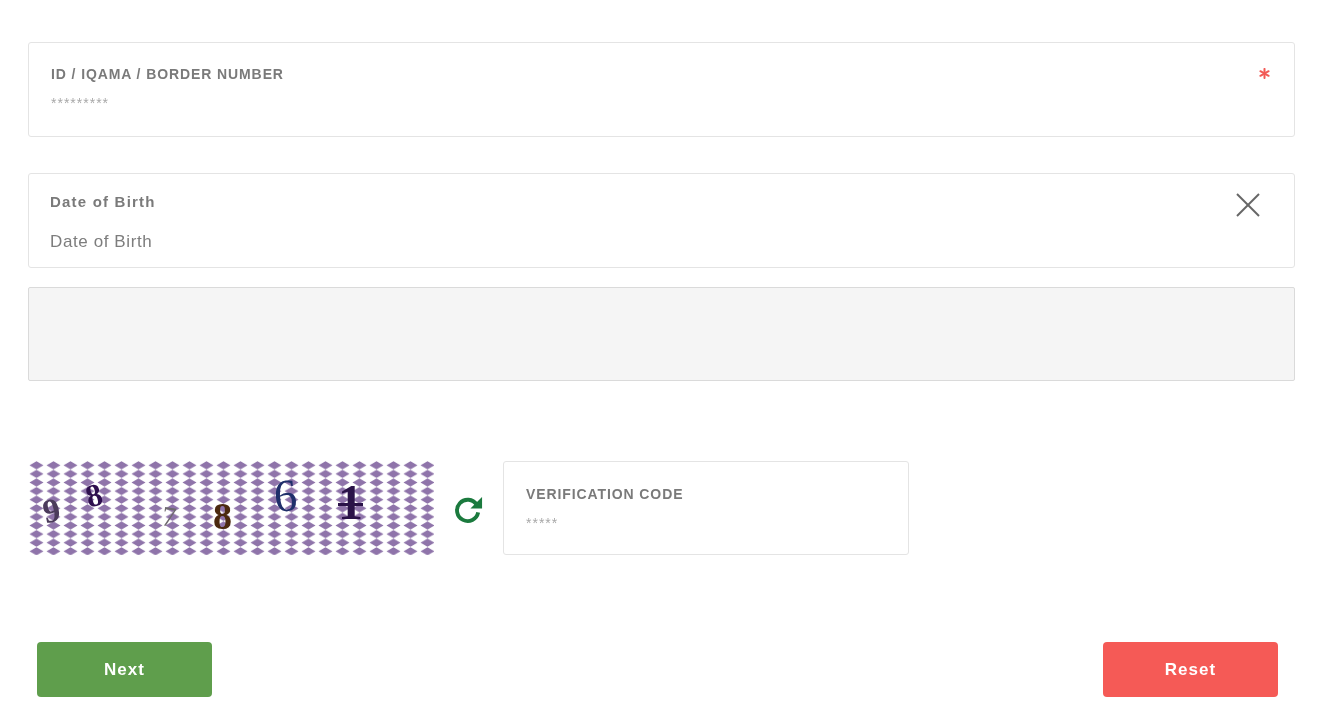 This screenshot has height=720, width=1320. What do you see at coordinates (1248, 205) in the screenshot?
I see `close-icon` at bounding box center [1248, 205].